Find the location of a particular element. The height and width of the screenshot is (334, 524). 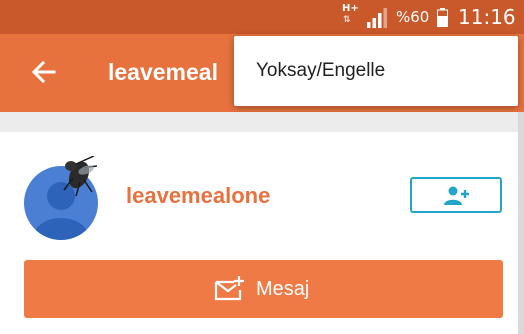

scroll-edge is located at coordinates (521, 223).